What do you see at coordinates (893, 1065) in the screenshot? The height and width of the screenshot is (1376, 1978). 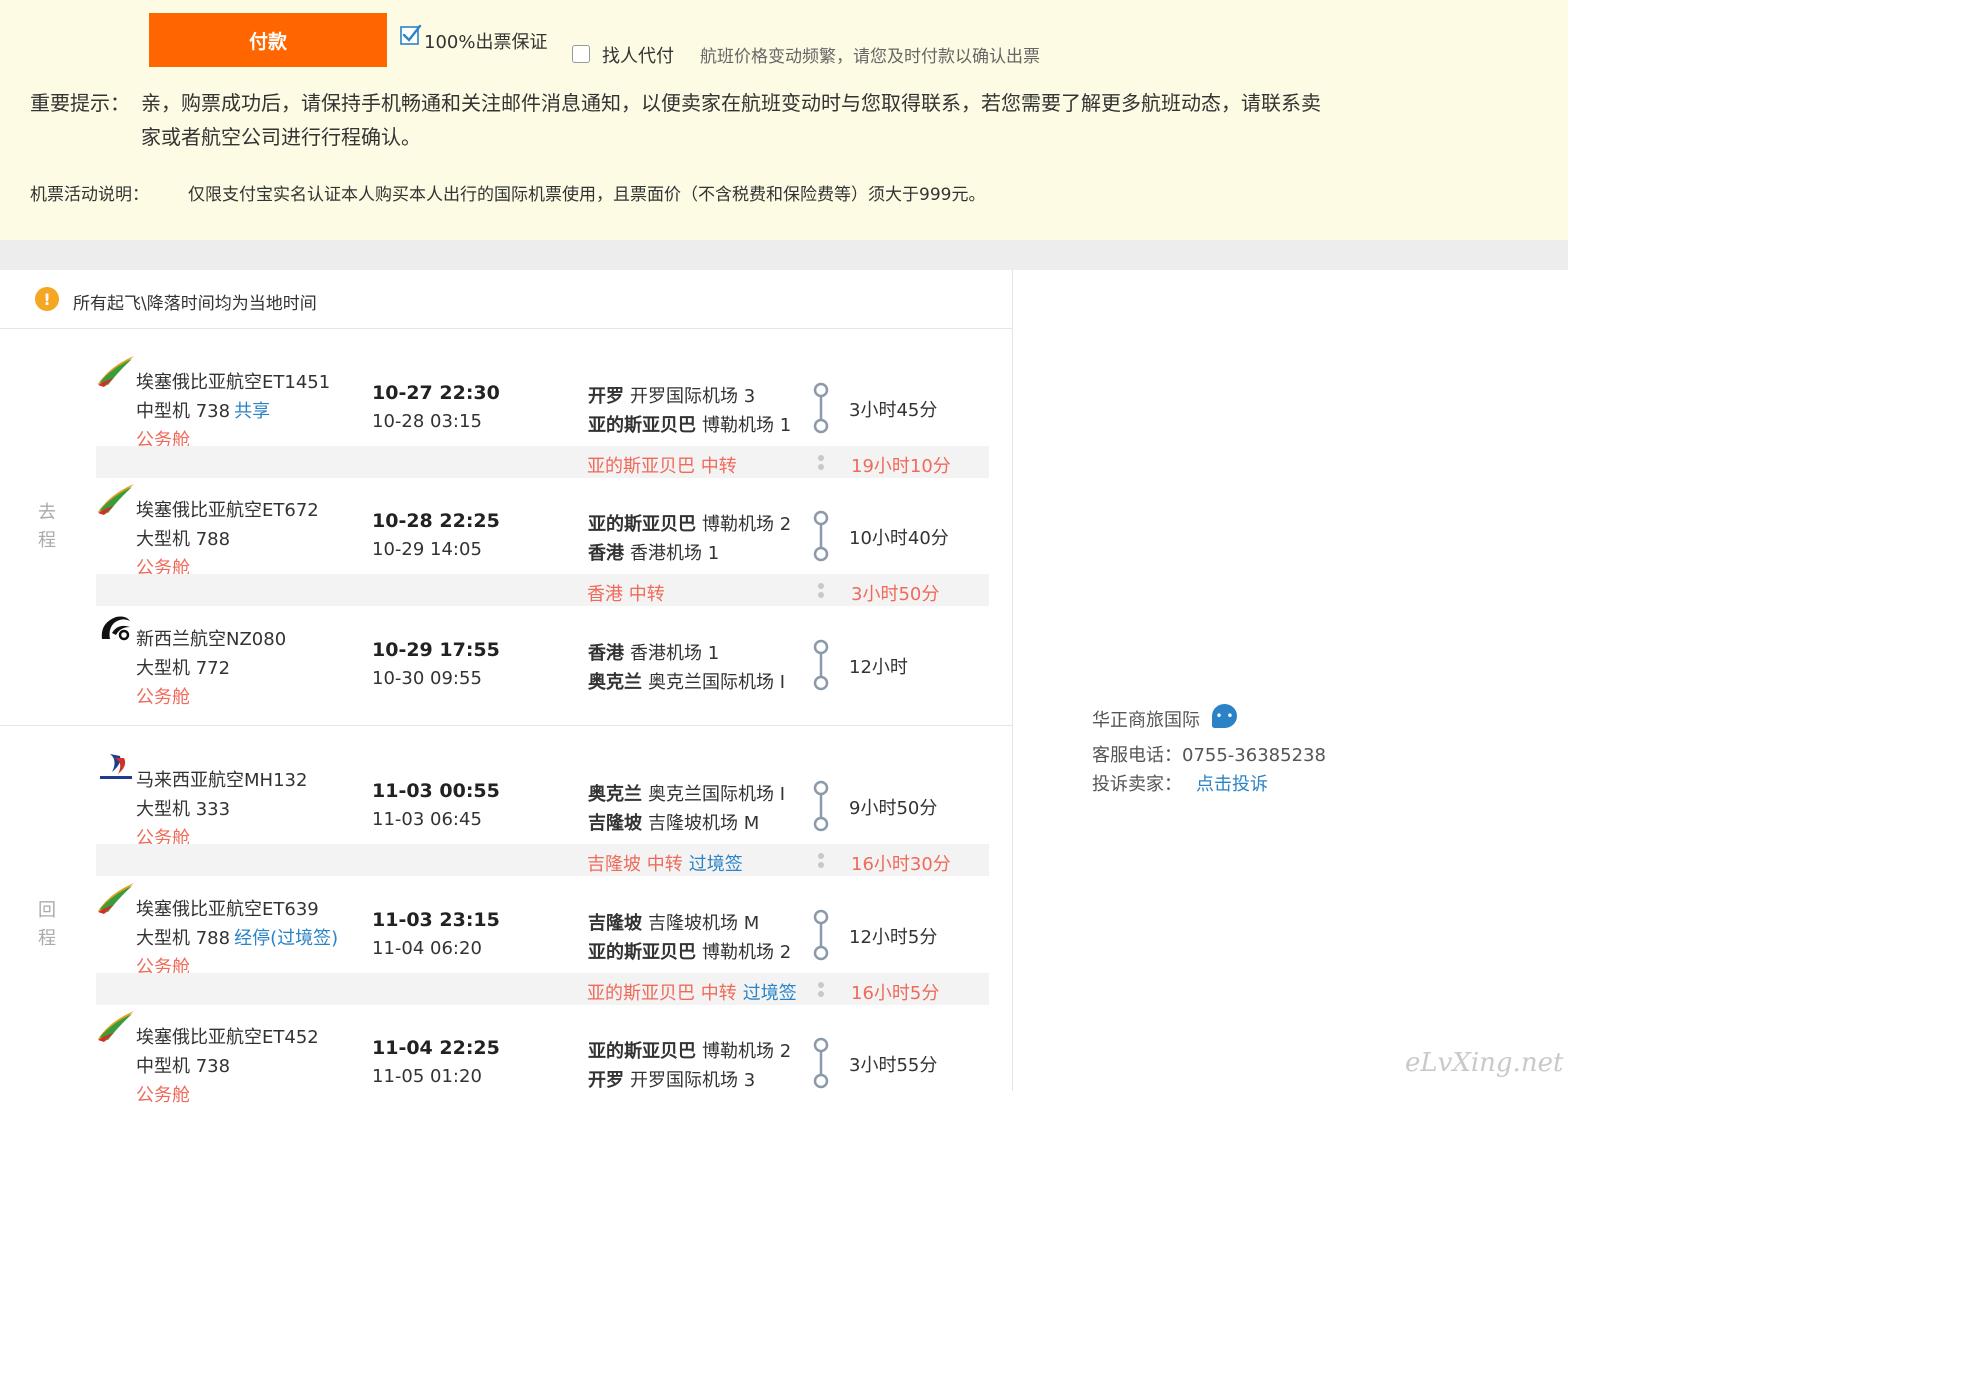 I see `flight-duration: 3小时55分` at bounding box center [893, 1065].